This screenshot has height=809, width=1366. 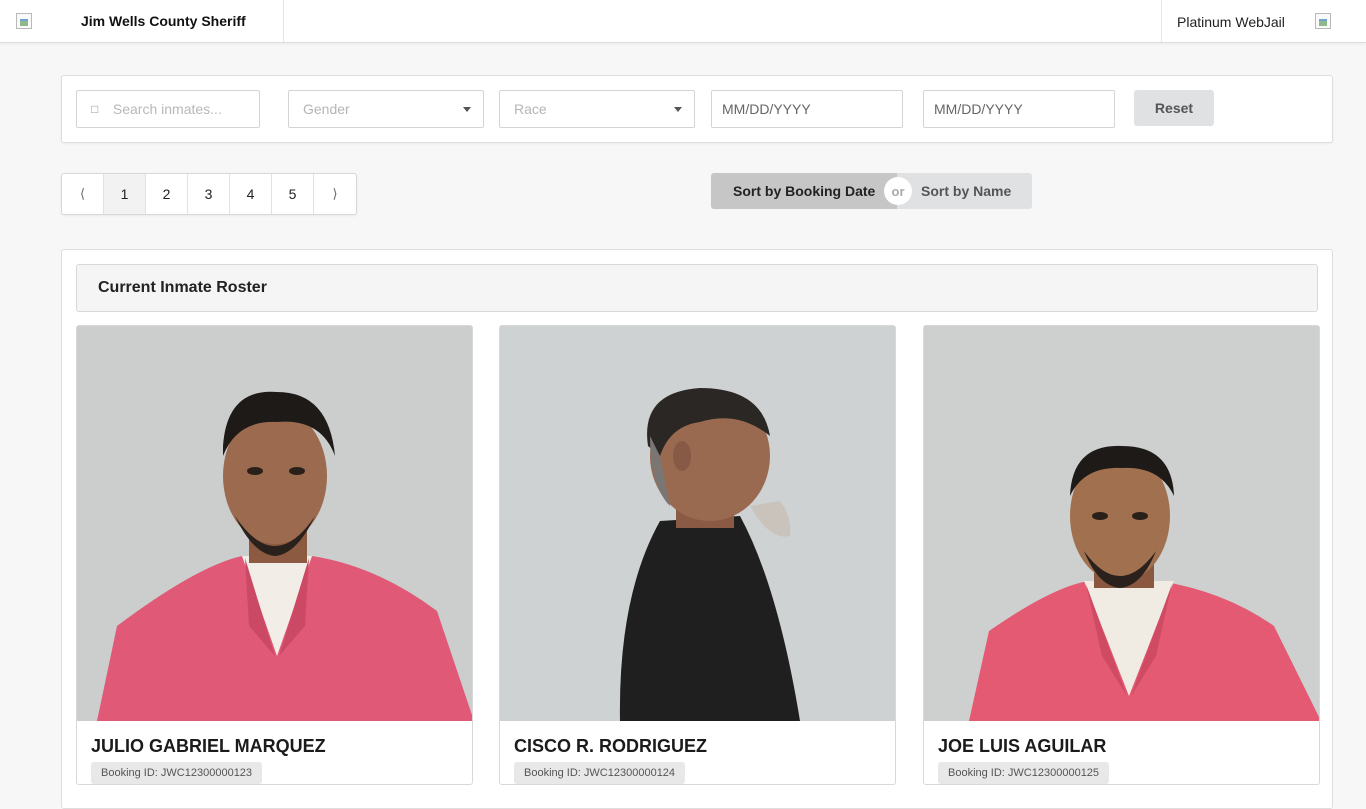 I want to click on date-to-field, so click(x=1019, y=109).